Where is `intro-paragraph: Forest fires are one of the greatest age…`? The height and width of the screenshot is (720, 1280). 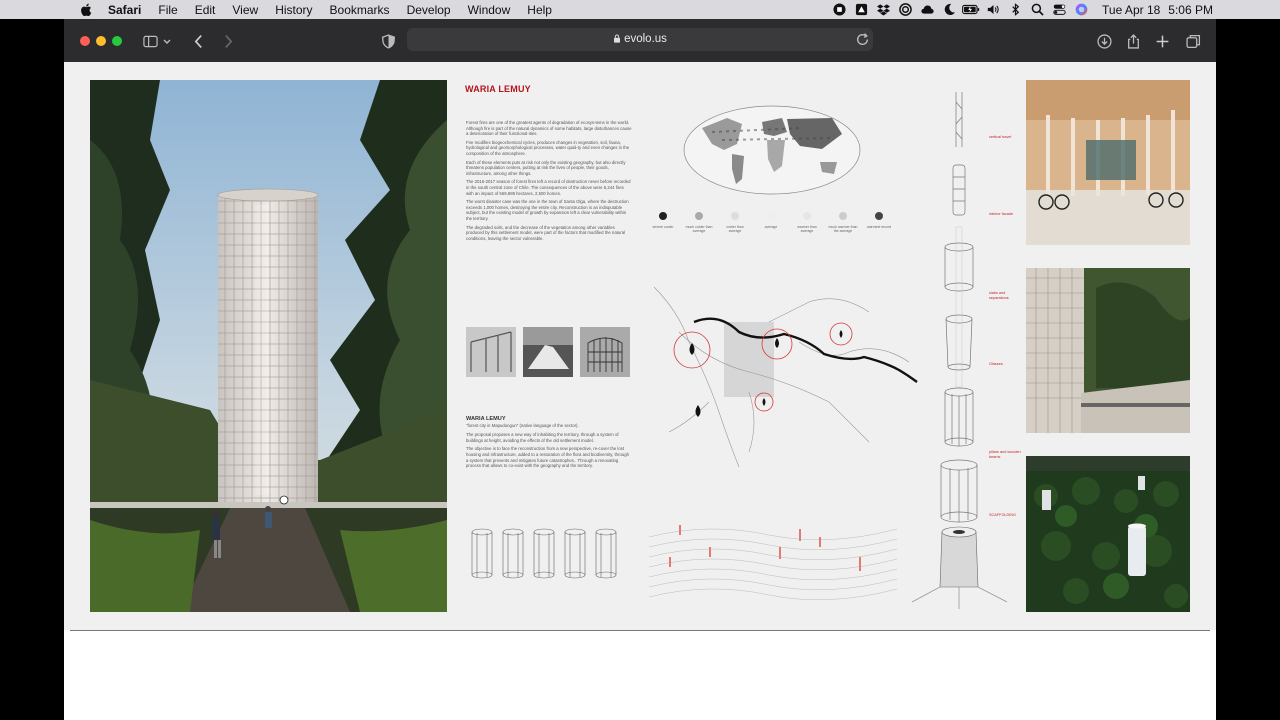
intro-paragraph: Forest fires are one of the greatest age… is located at coordinates (549, 128).